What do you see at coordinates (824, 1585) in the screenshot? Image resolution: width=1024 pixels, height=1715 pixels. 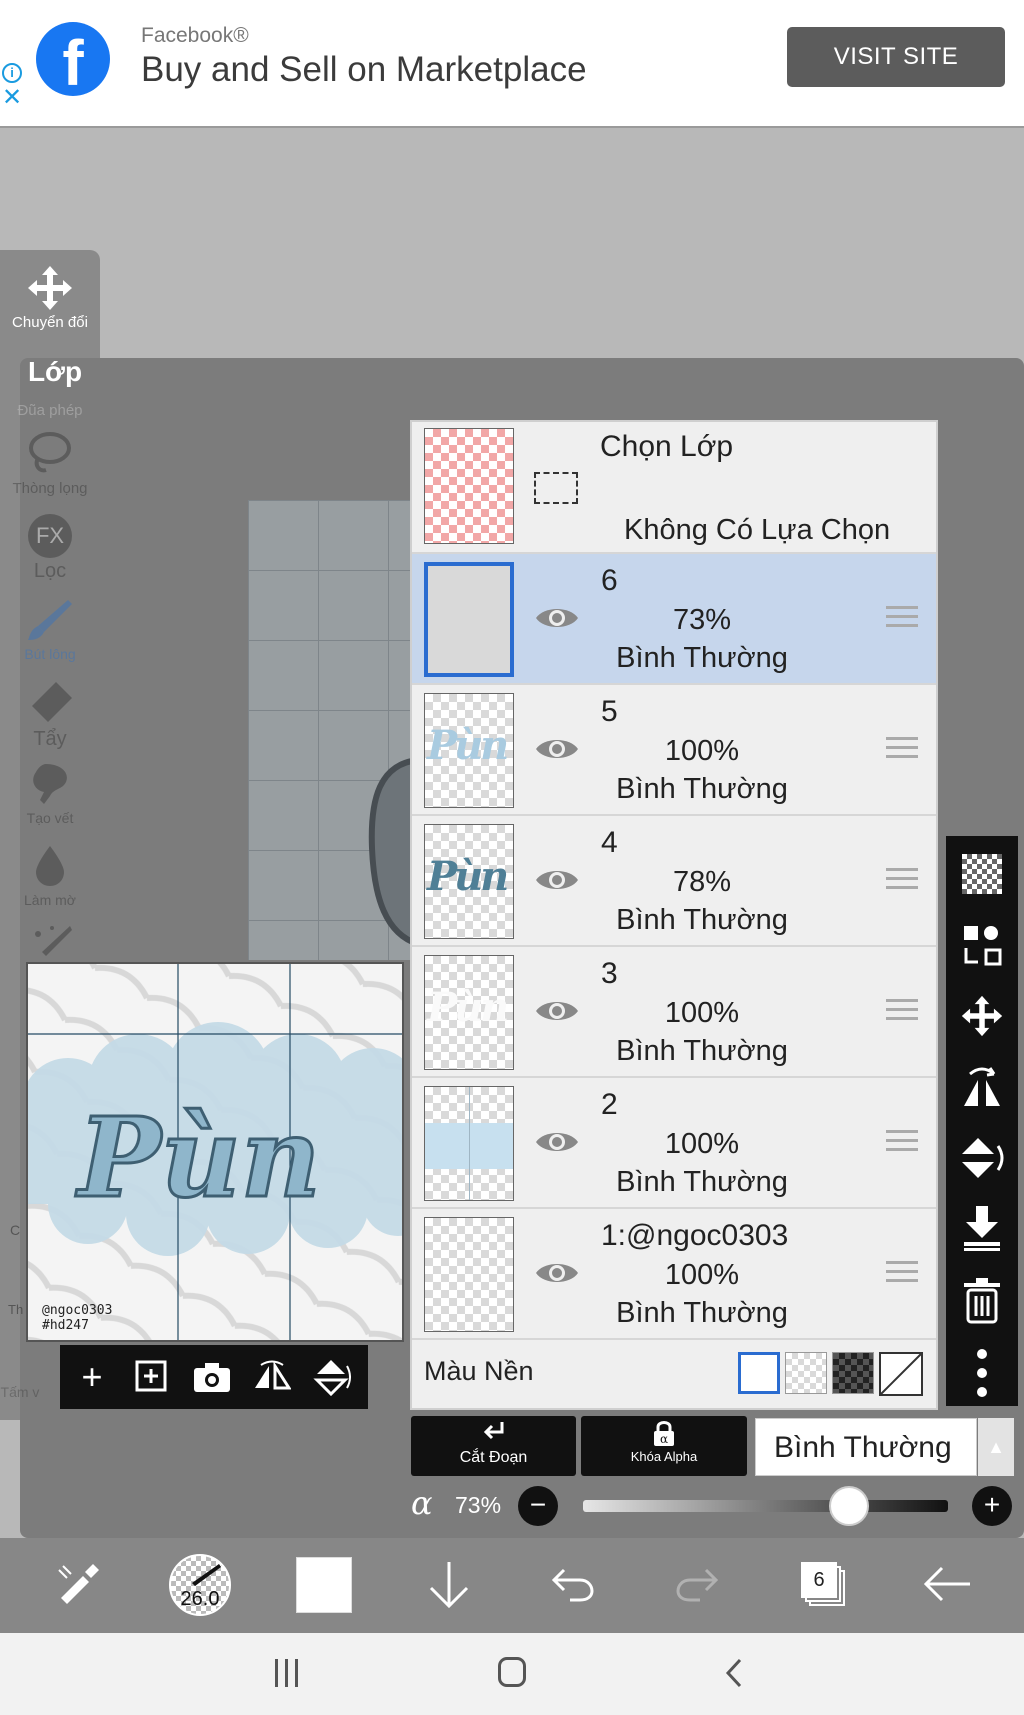 I see `layers-count-button: 6` at bounding box center [824, 1585].